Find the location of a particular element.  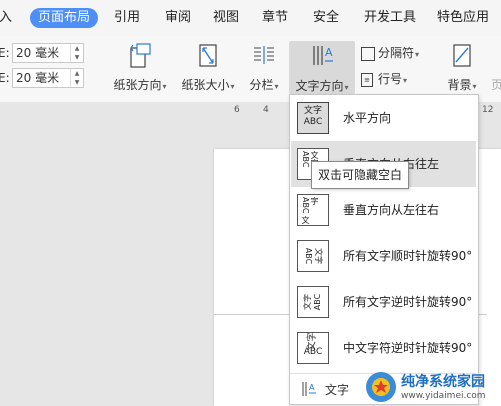

tab-references: 引用 is located at coordinates (127, 18).